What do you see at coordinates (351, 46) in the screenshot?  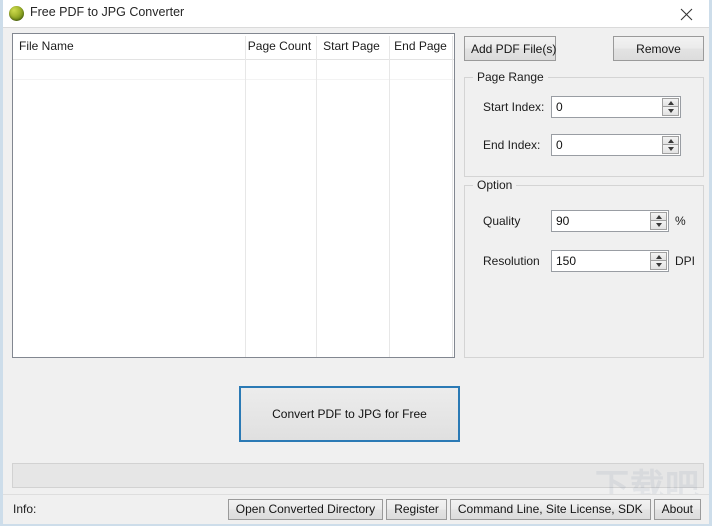 I see `column-header-start-page: Start Page` at bounding box center [351, 46].